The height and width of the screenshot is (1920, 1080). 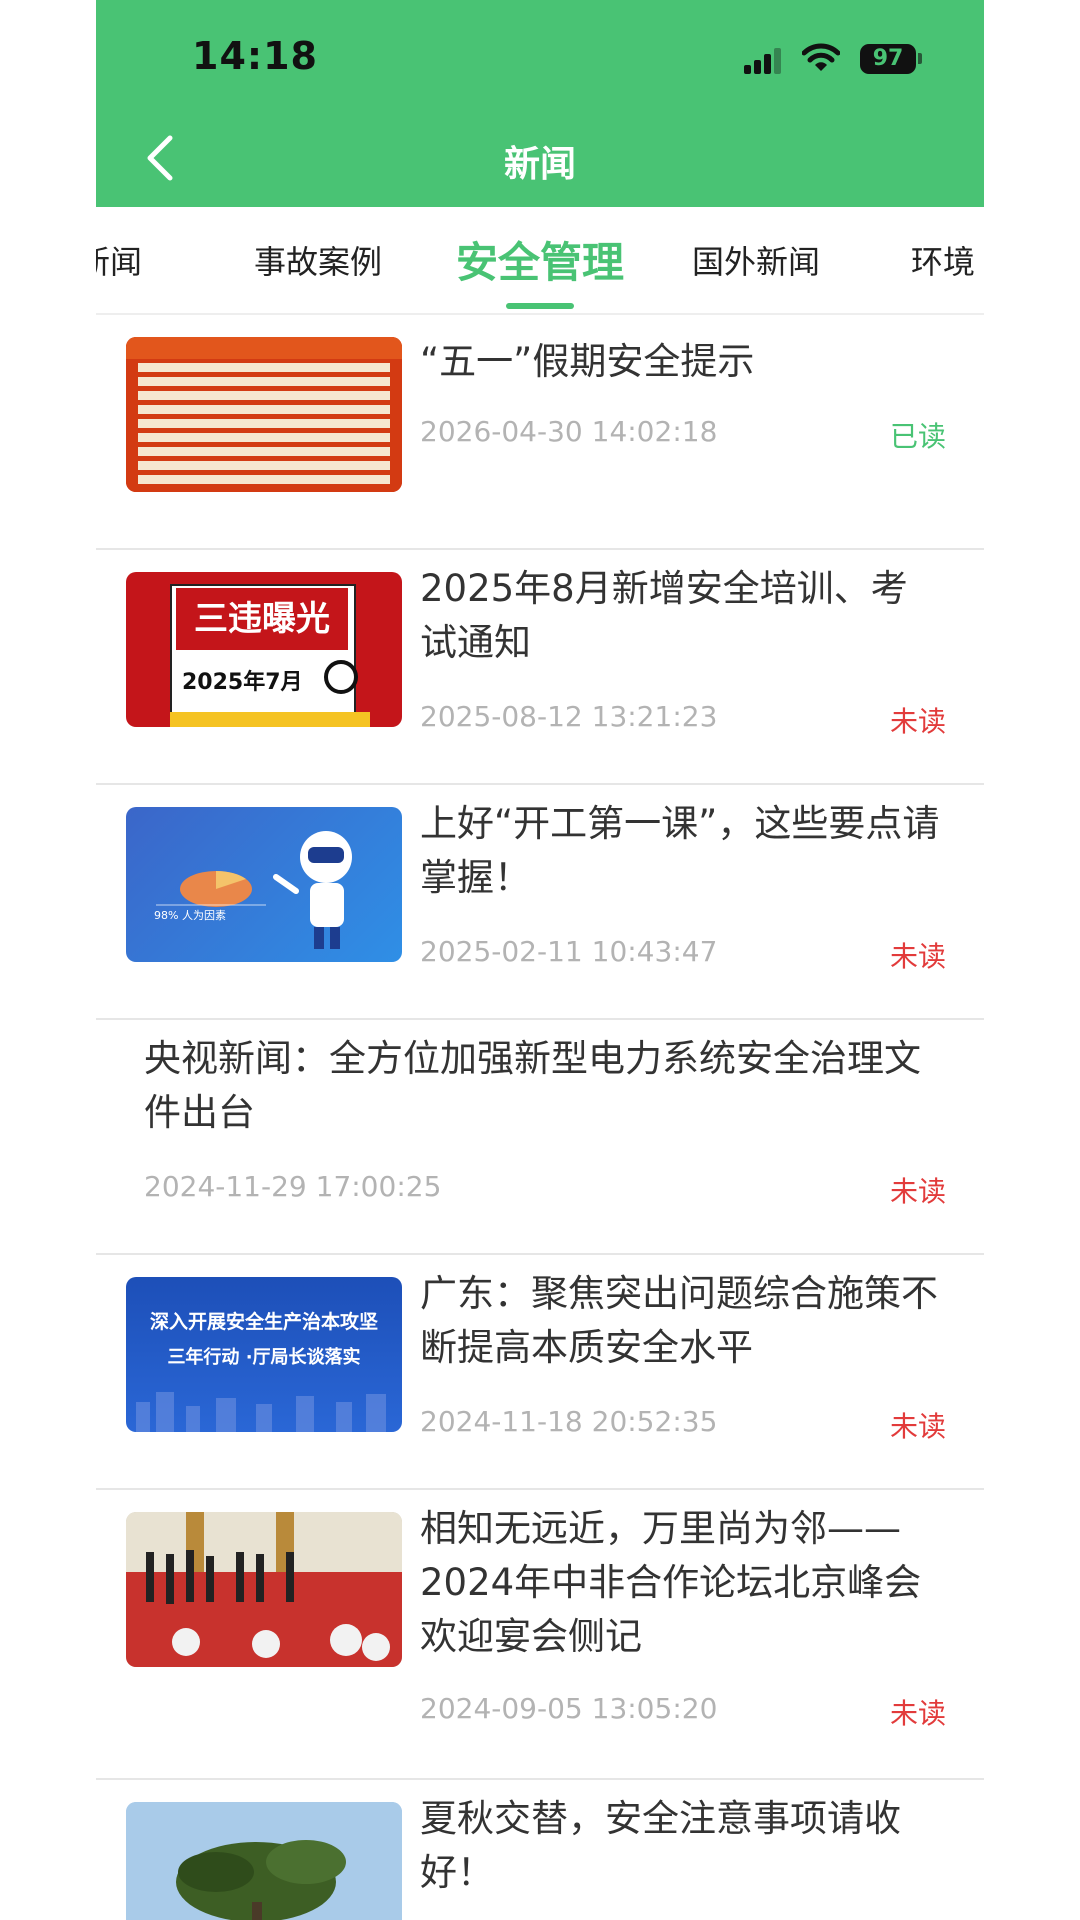 I want to click on news-title: 央视新闻：全方位加强新型电力系统安全治理文件出台, so click(x=532, y=1085).